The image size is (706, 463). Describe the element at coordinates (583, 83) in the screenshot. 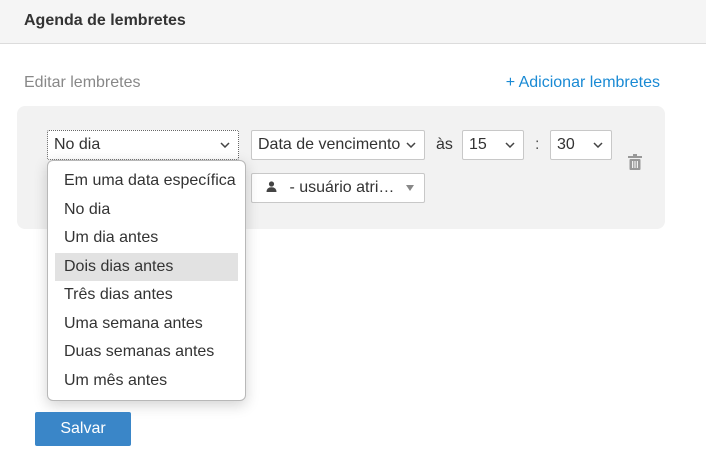

I see `add-reminder-link: + Adicionar lembretes` at that location.